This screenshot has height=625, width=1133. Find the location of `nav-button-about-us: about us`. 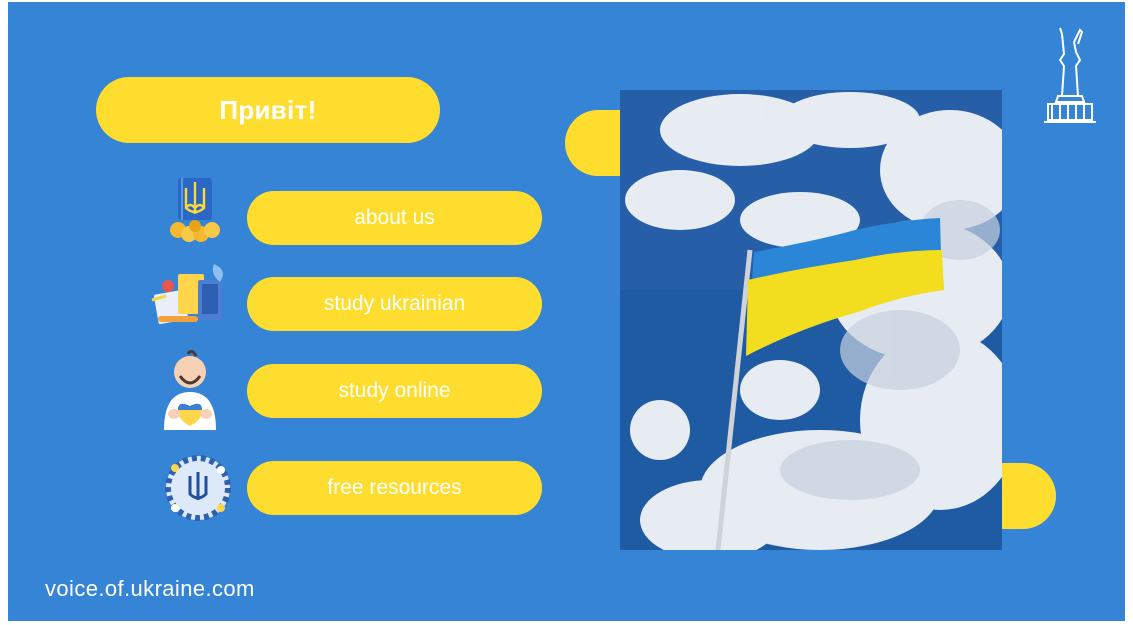

nav-button-about-us: about us is located at coordinates (394, 218).